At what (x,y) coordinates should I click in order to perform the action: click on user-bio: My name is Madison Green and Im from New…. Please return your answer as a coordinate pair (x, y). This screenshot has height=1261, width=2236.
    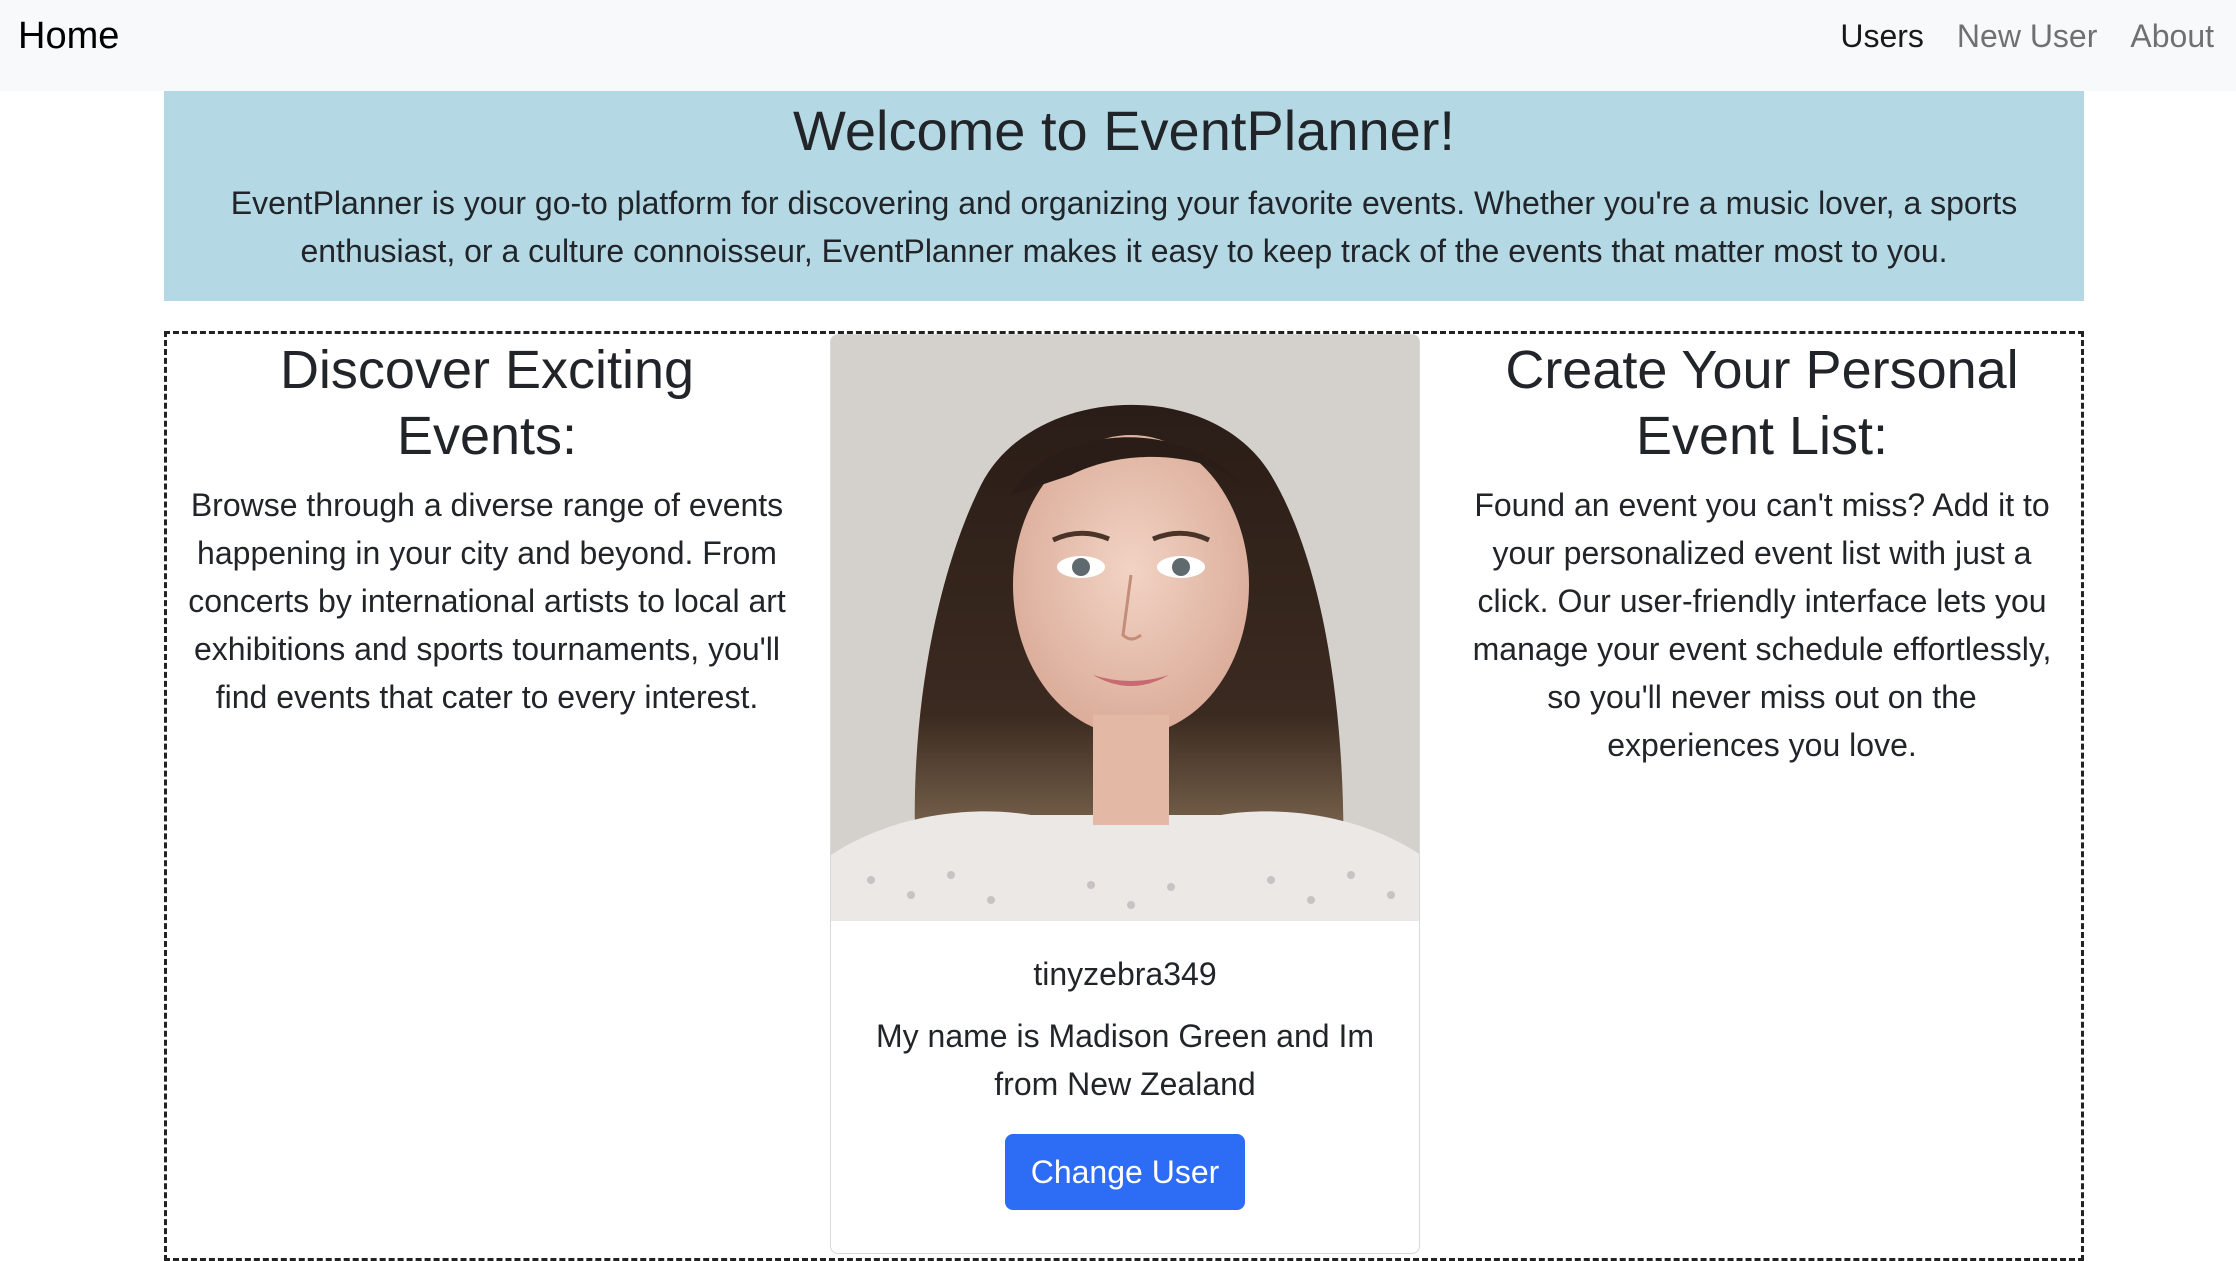
    Looking at the image, I should click on (1125, 1060).